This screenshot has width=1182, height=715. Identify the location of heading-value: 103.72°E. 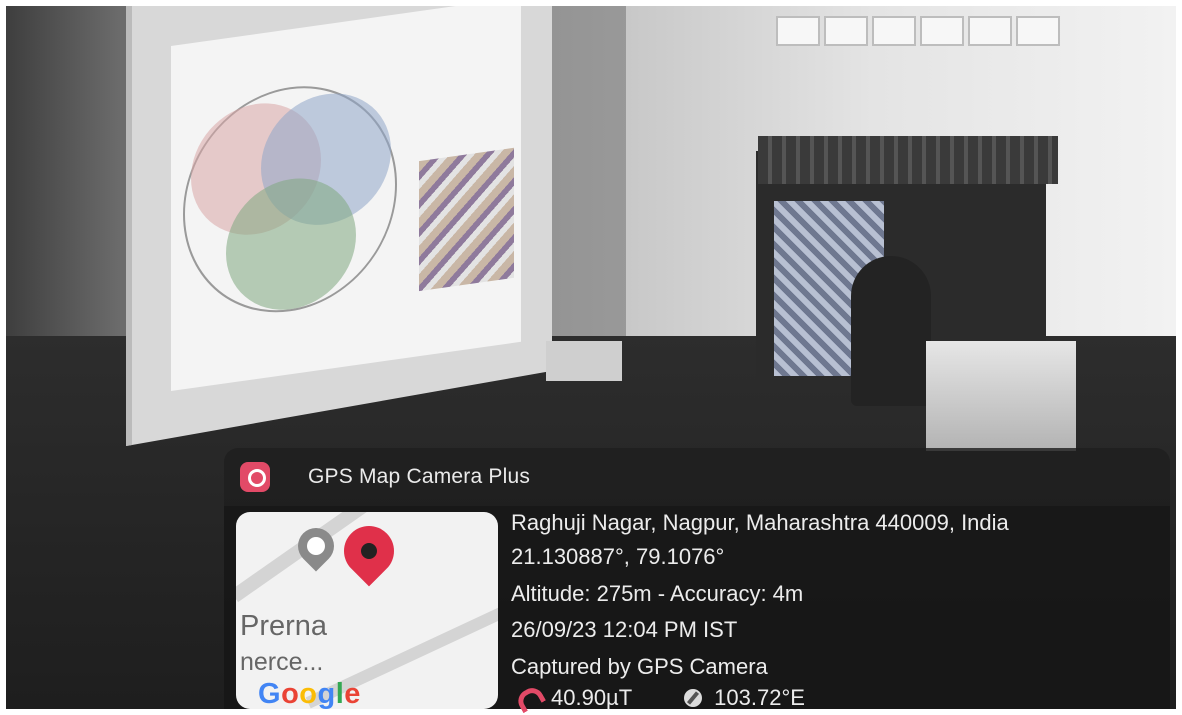
(759, 697).